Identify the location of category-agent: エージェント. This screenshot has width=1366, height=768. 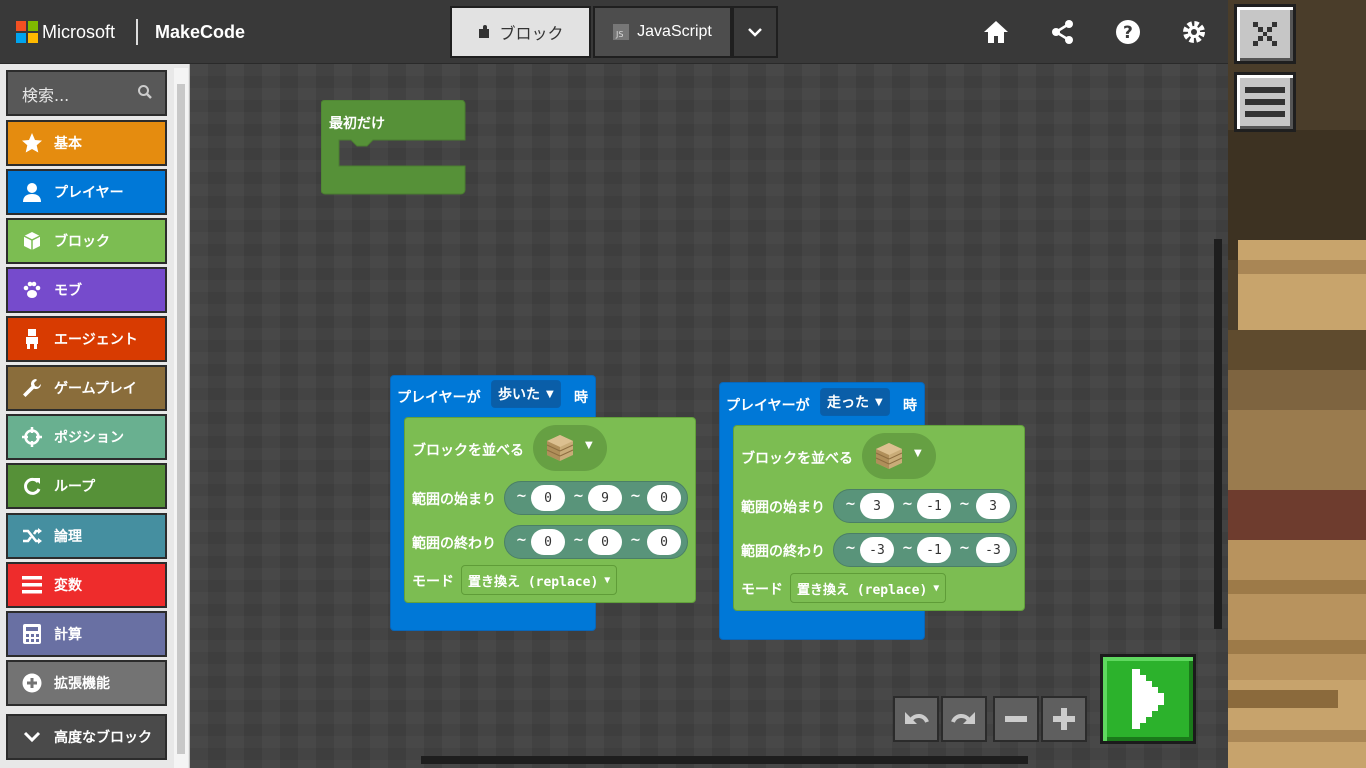
(86, 339).